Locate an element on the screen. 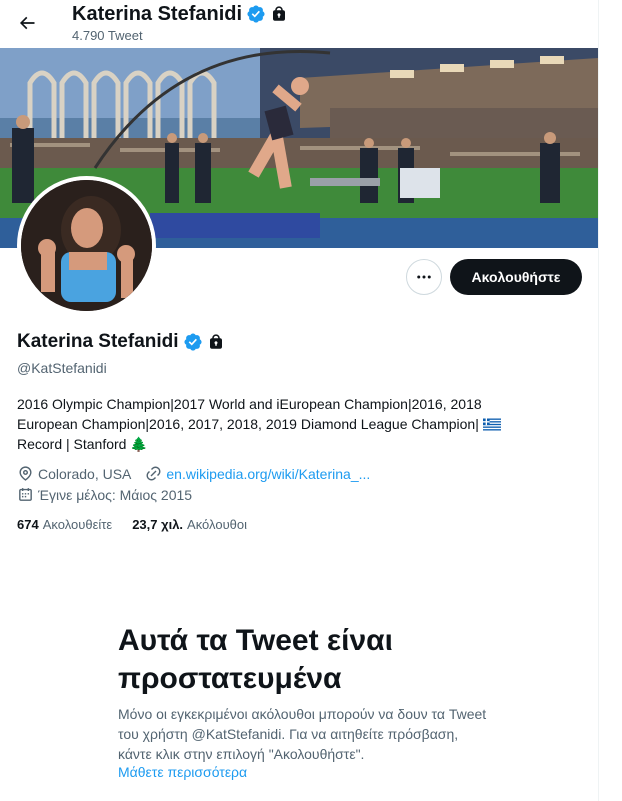 This screenshot has width=622, height=801. more-options-button is located at coordinates (424, 277).